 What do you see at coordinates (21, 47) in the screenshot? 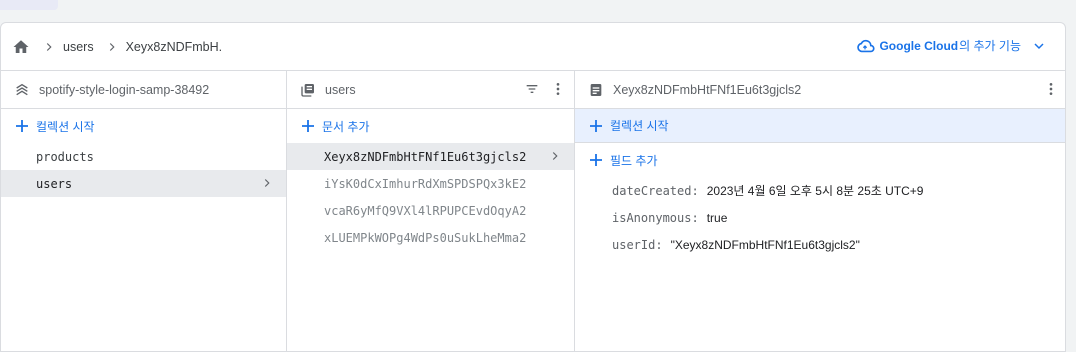
I see `home-icon` at bounding box center [21, 47].